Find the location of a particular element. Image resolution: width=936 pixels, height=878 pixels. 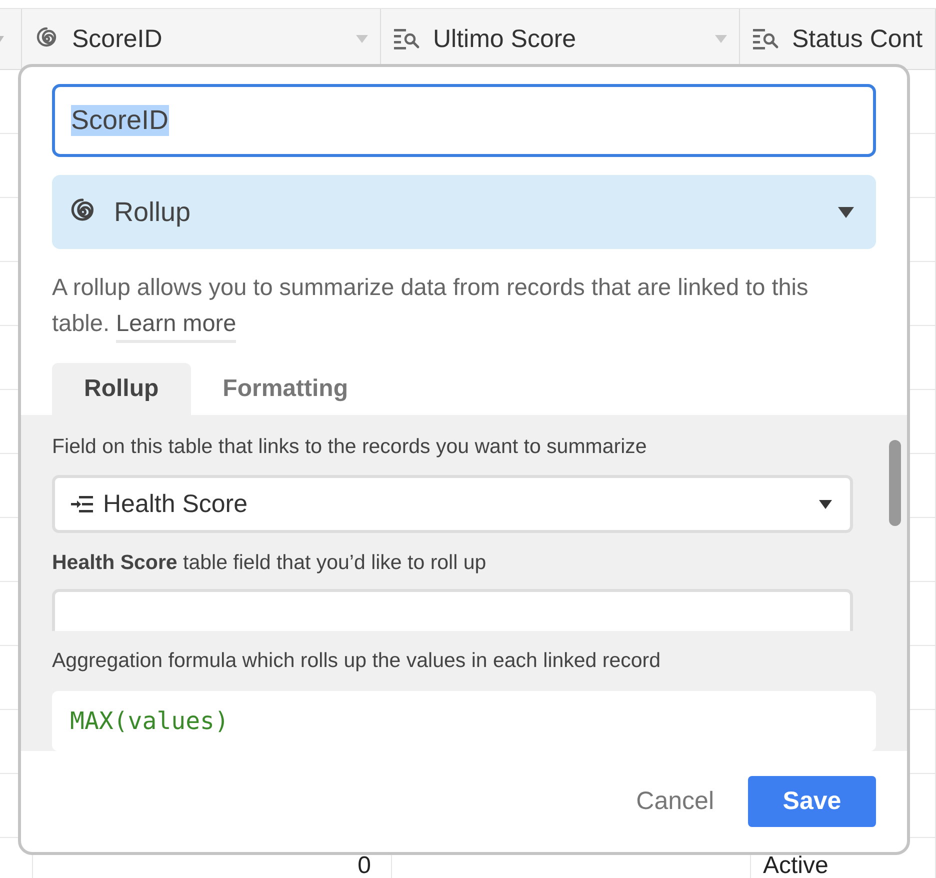

name-field: ScoreID is located at coordinates (464, 120).